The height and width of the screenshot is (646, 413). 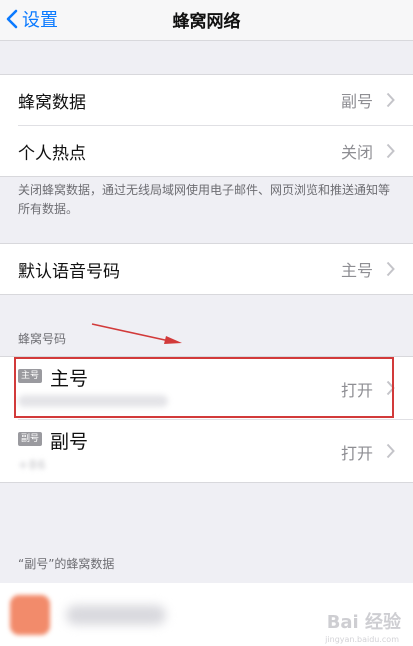 I want to click on default-voice-value: 主号, so click(x=356, y=270).